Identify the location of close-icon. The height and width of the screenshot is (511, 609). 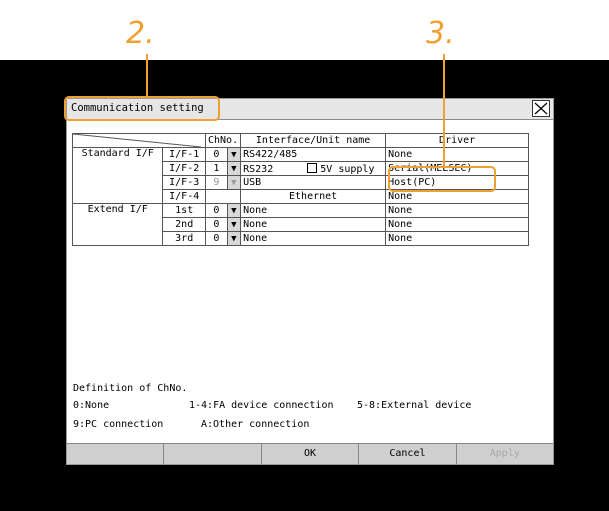
(541, 108).